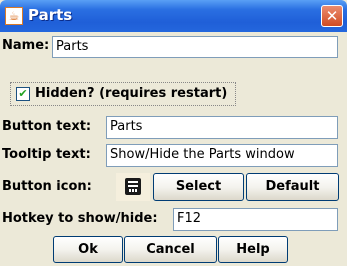 The width and height of the screenshot is (347, 266). Describe the element at coordinates (50, 15) in the screenshot. I see `window-title: Parts` at that location.